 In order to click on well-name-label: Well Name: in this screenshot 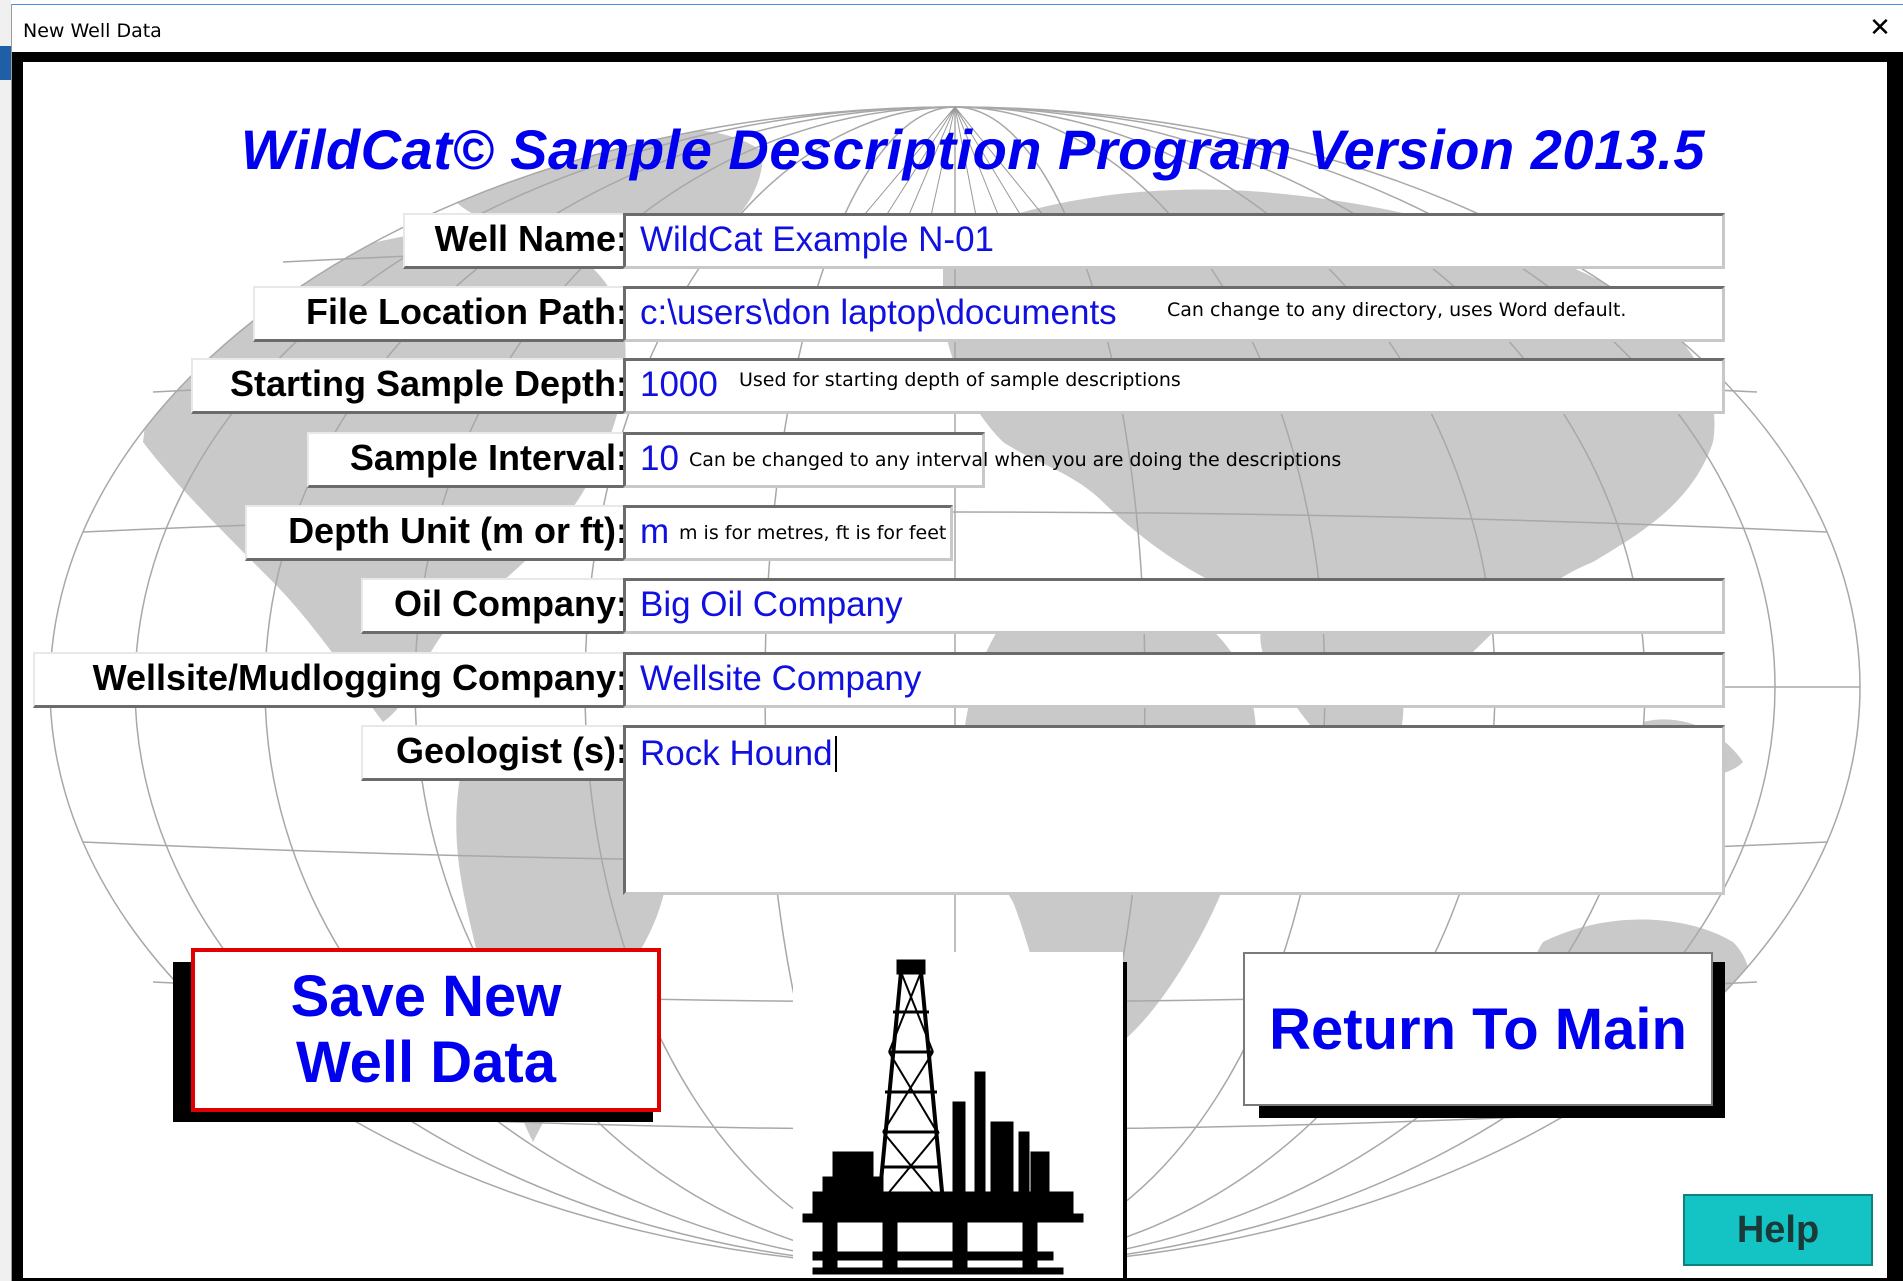, I will do `click(520, 241)`.